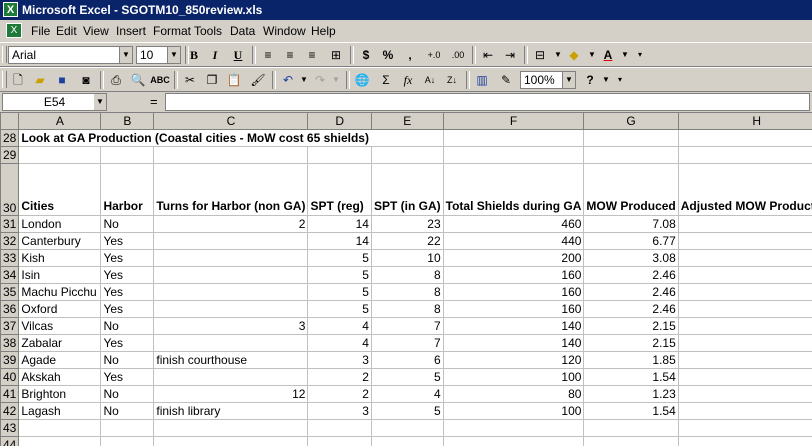  What do you see at coordinates (70, 55) in the screenshot?
I see `font-name-select: Arial ▼` at bounding box center [70, 55].